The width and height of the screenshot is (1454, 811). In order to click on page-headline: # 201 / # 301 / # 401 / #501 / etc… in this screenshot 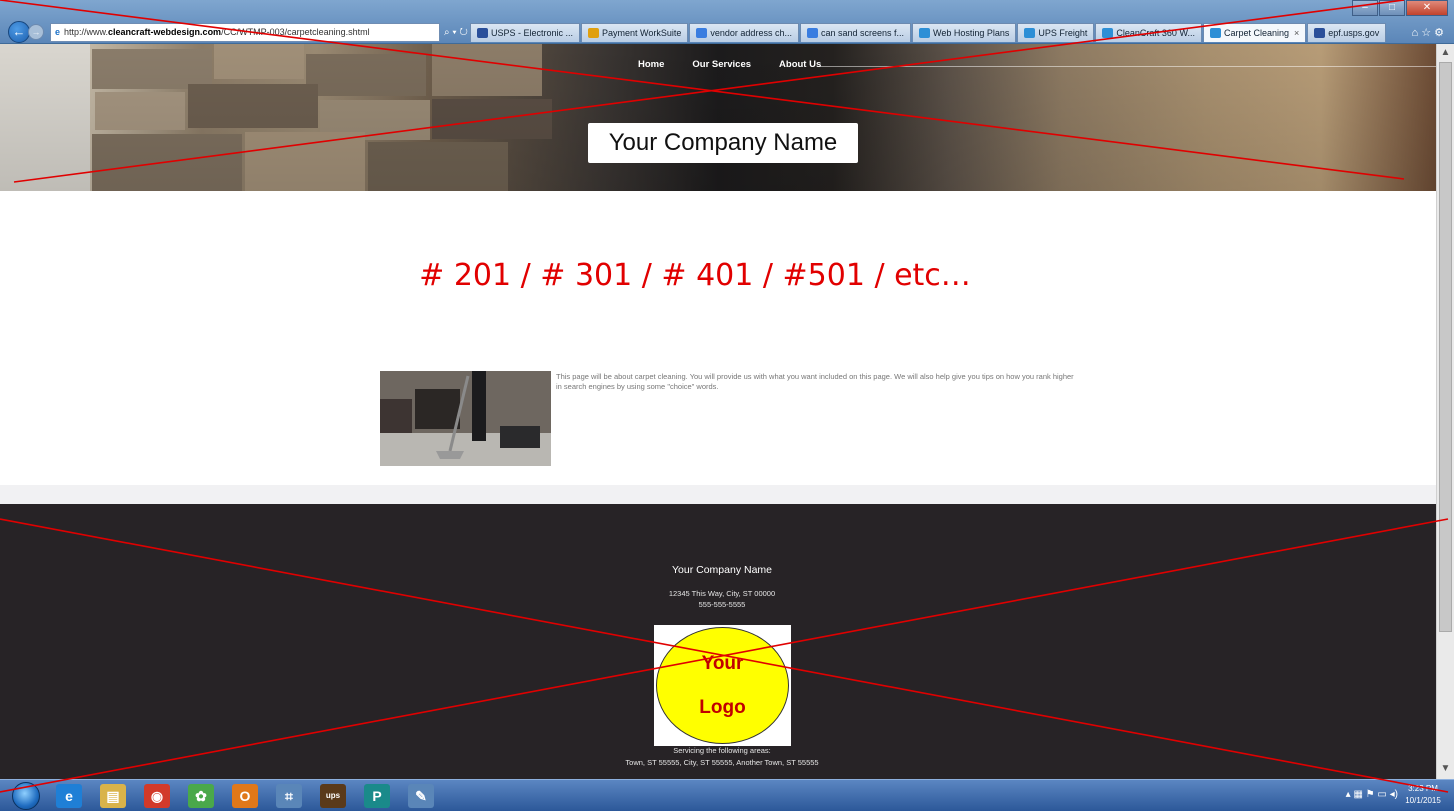, I will do `click(695, 275)`.